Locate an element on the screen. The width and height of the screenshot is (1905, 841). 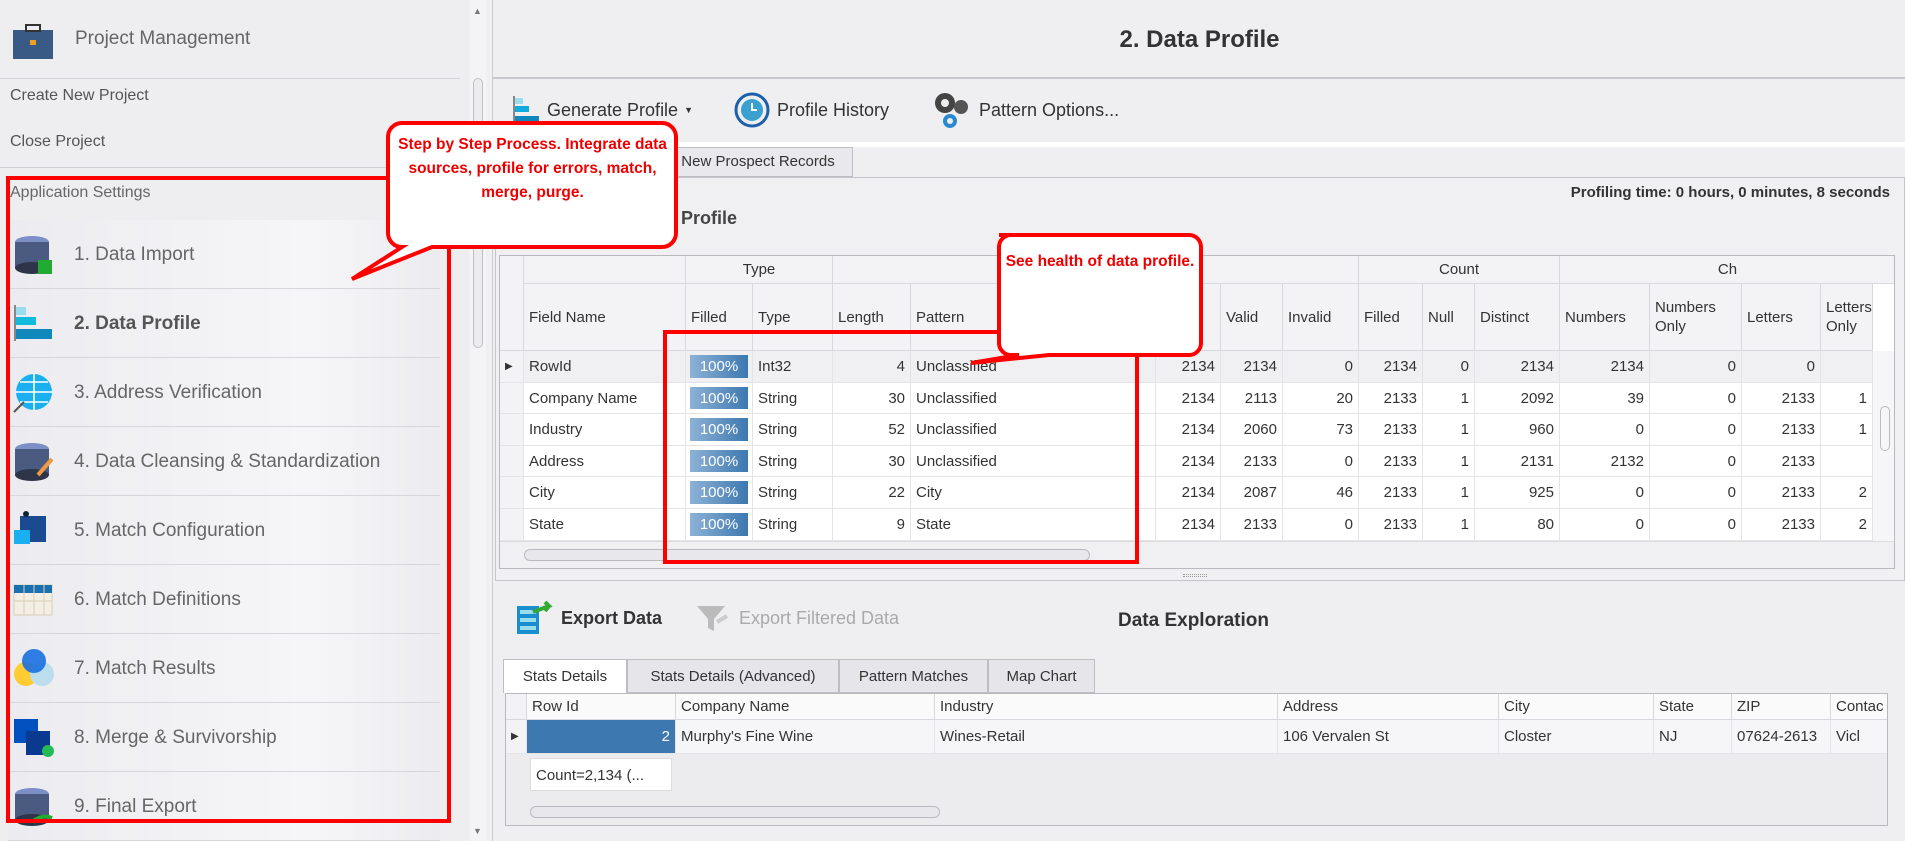
table-cell: NJ is located at coordinates (1693, 737).